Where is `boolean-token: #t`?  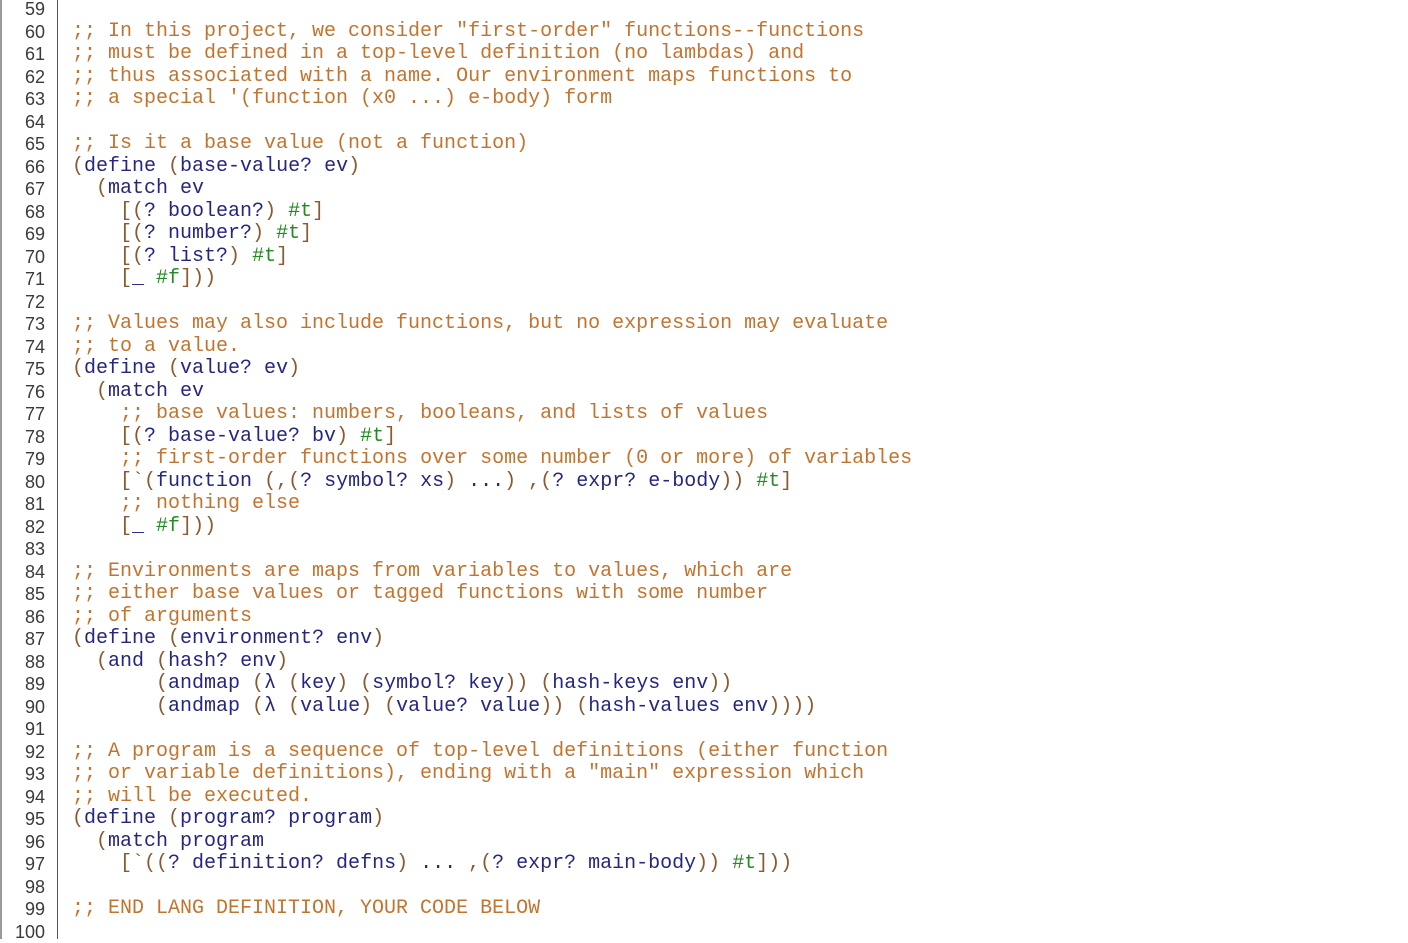 boolean-token: #t is located at coordinates (288, 233).